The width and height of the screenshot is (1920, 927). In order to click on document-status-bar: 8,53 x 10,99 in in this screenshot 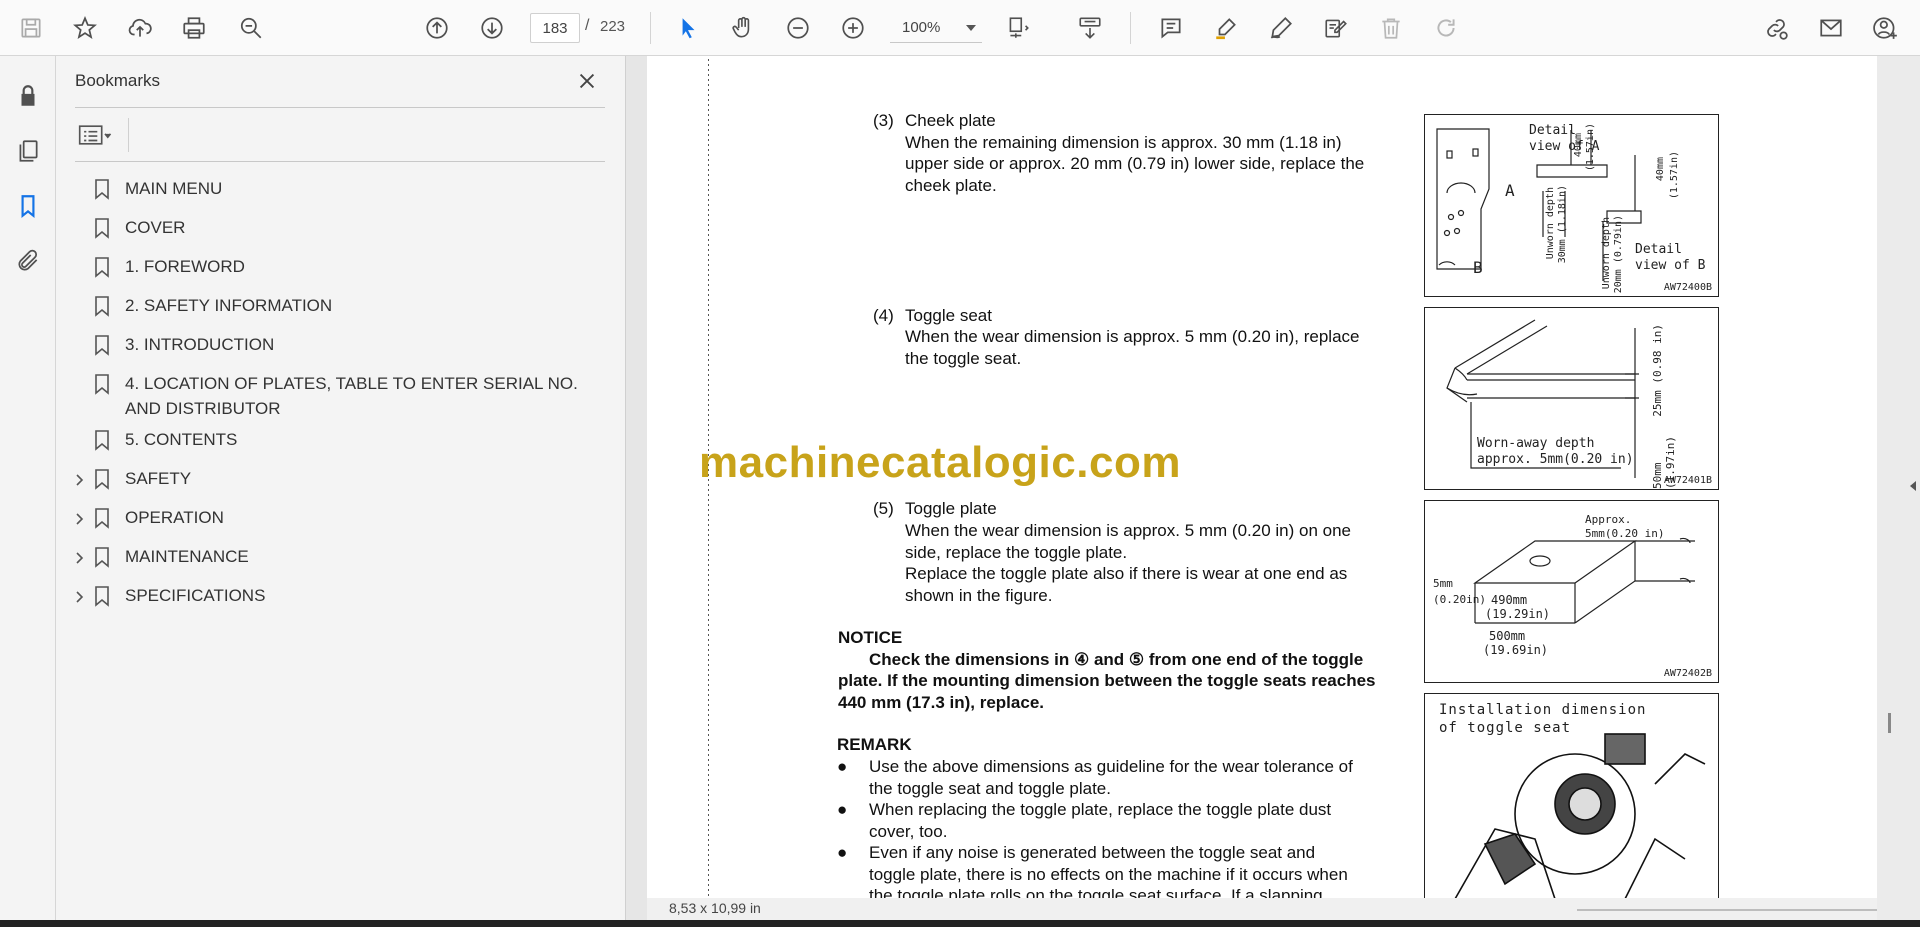, I will do `click(1262, 909)`.